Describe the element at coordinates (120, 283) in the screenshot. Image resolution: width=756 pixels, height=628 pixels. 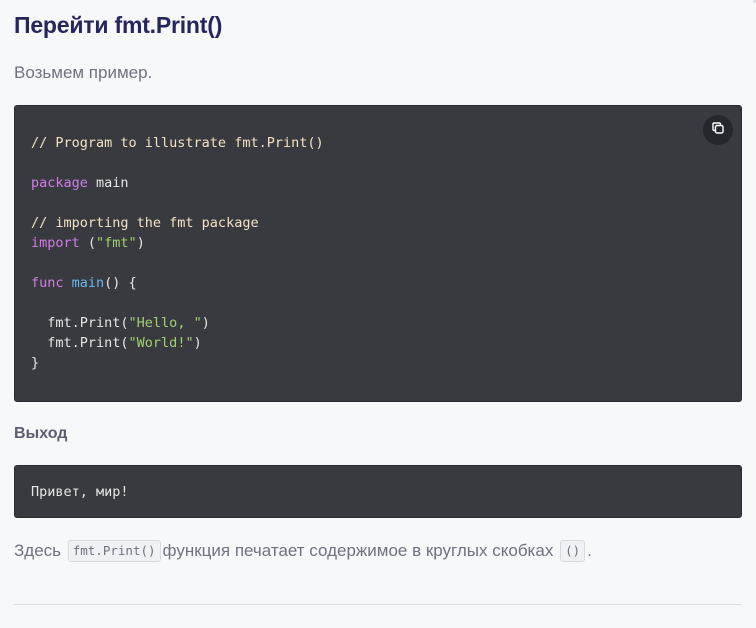
I see `code-text: () {` at that location.